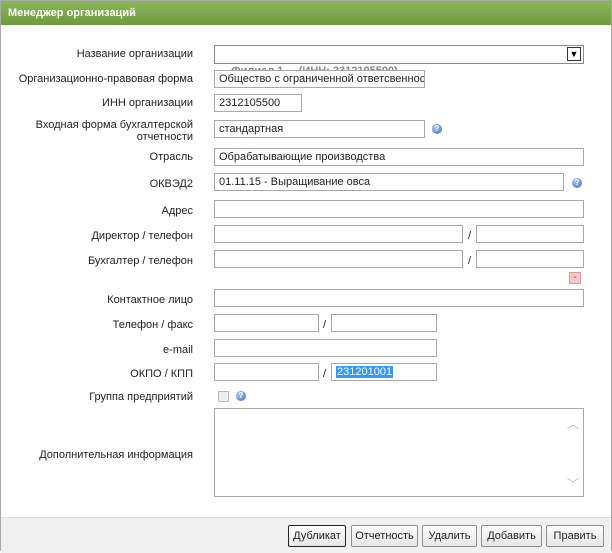 The width and height of the screenshot is (612, 553). What do you see at coordinates (306, 13) in the screenshot?
I see `window-title: Менеджер организаций` at bounding box center [306, 13].